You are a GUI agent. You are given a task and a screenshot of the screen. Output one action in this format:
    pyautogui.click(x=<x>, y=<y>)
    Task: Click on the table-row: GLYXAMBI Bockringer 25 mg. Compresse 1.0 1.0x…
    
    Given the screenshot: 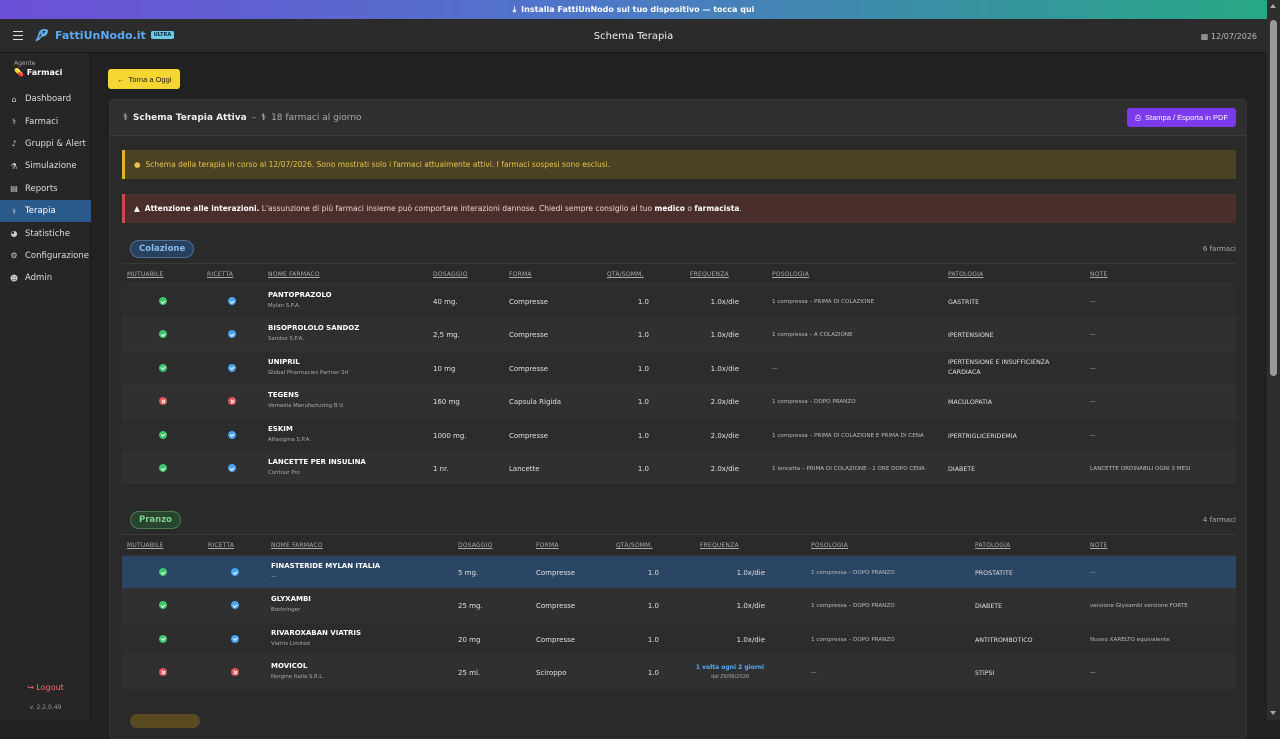 What is the action you would take?
    pyautogui.click(x=679, y=605)
    